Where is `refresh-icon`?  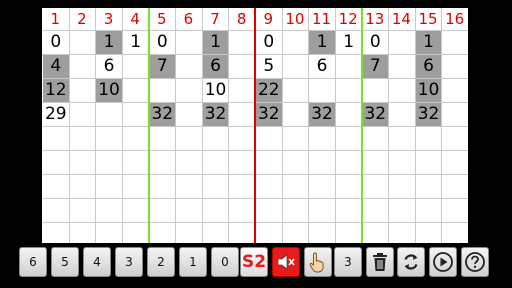 refresh-icon is located at coordinates (411, 262).